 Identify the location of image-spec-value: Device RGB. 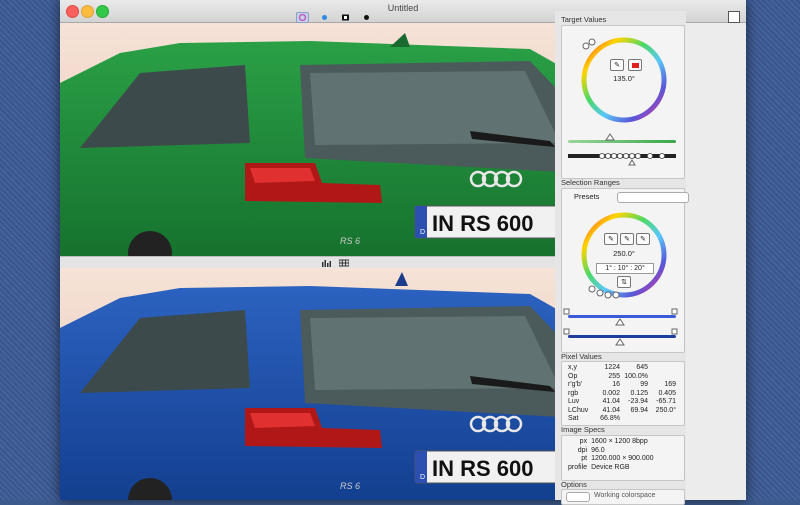
(610, 467).